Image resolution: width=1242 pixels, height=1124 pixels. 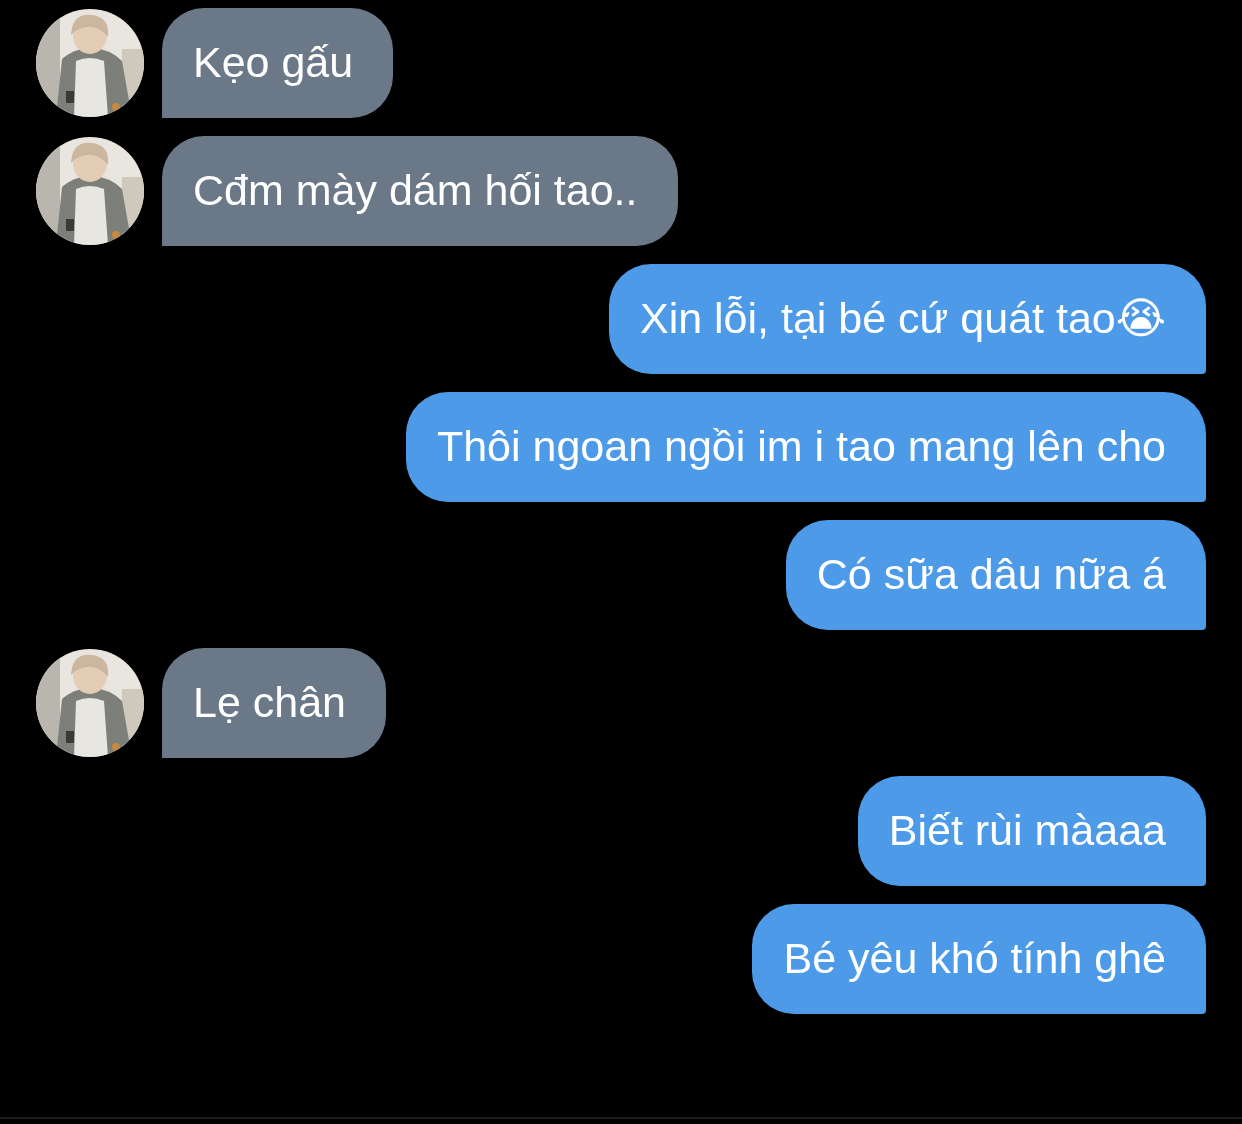 What do you see at coordinates (907, 319) in the screenshot?
I see `message-bubble: Xin lỗi, tại bé cứ quát tao😭` at bounding box center [907, 319].